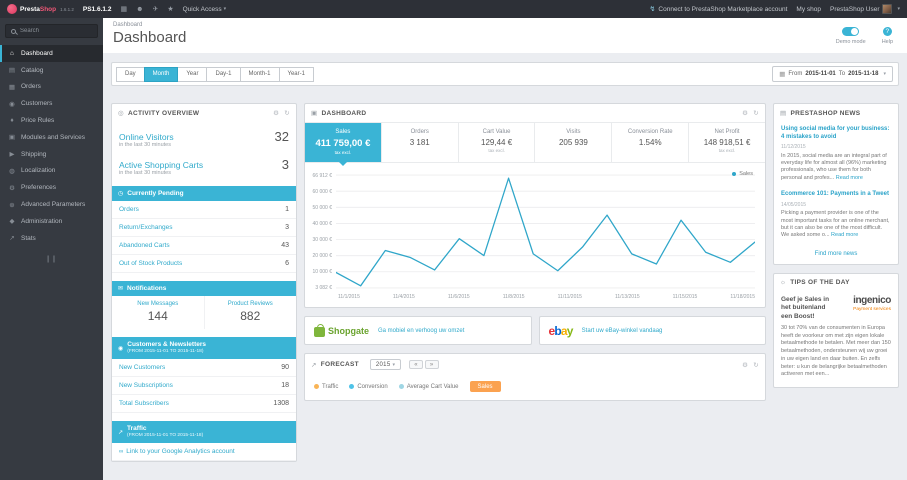  What do you see at coordinates (385, 364) in the screenshot?
I see `year-select: 2015` at bounding box center [385, 364].